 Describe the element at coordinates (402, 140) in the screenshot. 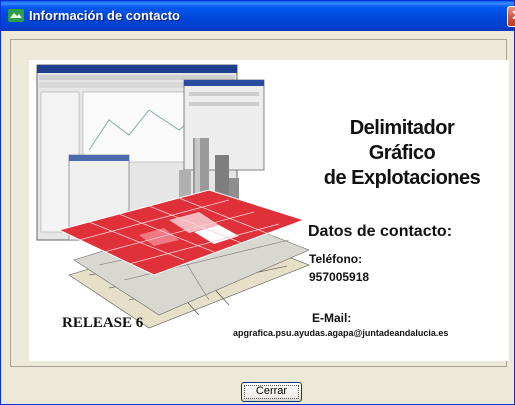

I see `product-title-line1: Delimitador Gráfico` at that location.